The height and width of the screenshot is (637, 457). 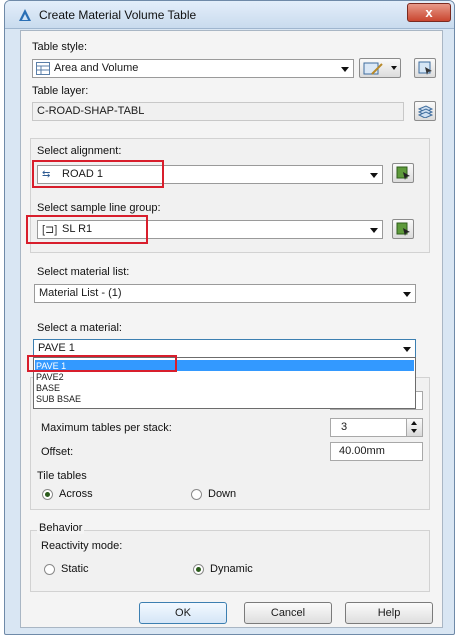 What do you see at coordinates (118, 15) in the screenshot?
I see `window-title: Create Material Volume Table` at bounding box center [118, 15].